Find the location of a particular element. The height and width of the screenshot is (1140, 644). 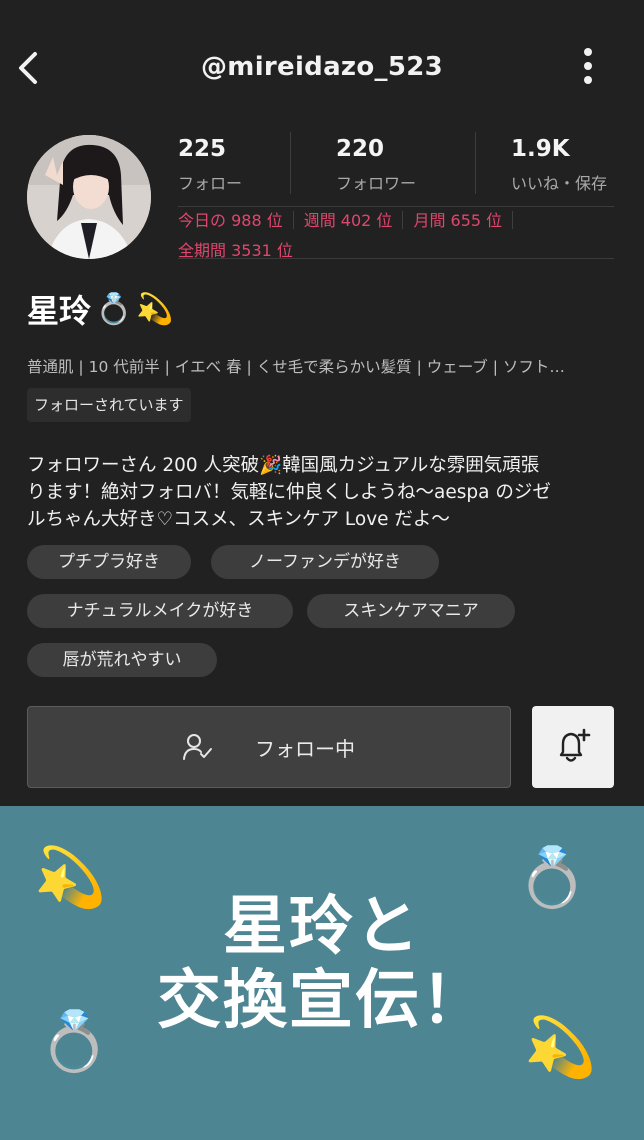

bio-line: ります！絶対フォロバ！気軽に仲良くしようね〜aespa のジゼ is located at coordinates (289, 492).